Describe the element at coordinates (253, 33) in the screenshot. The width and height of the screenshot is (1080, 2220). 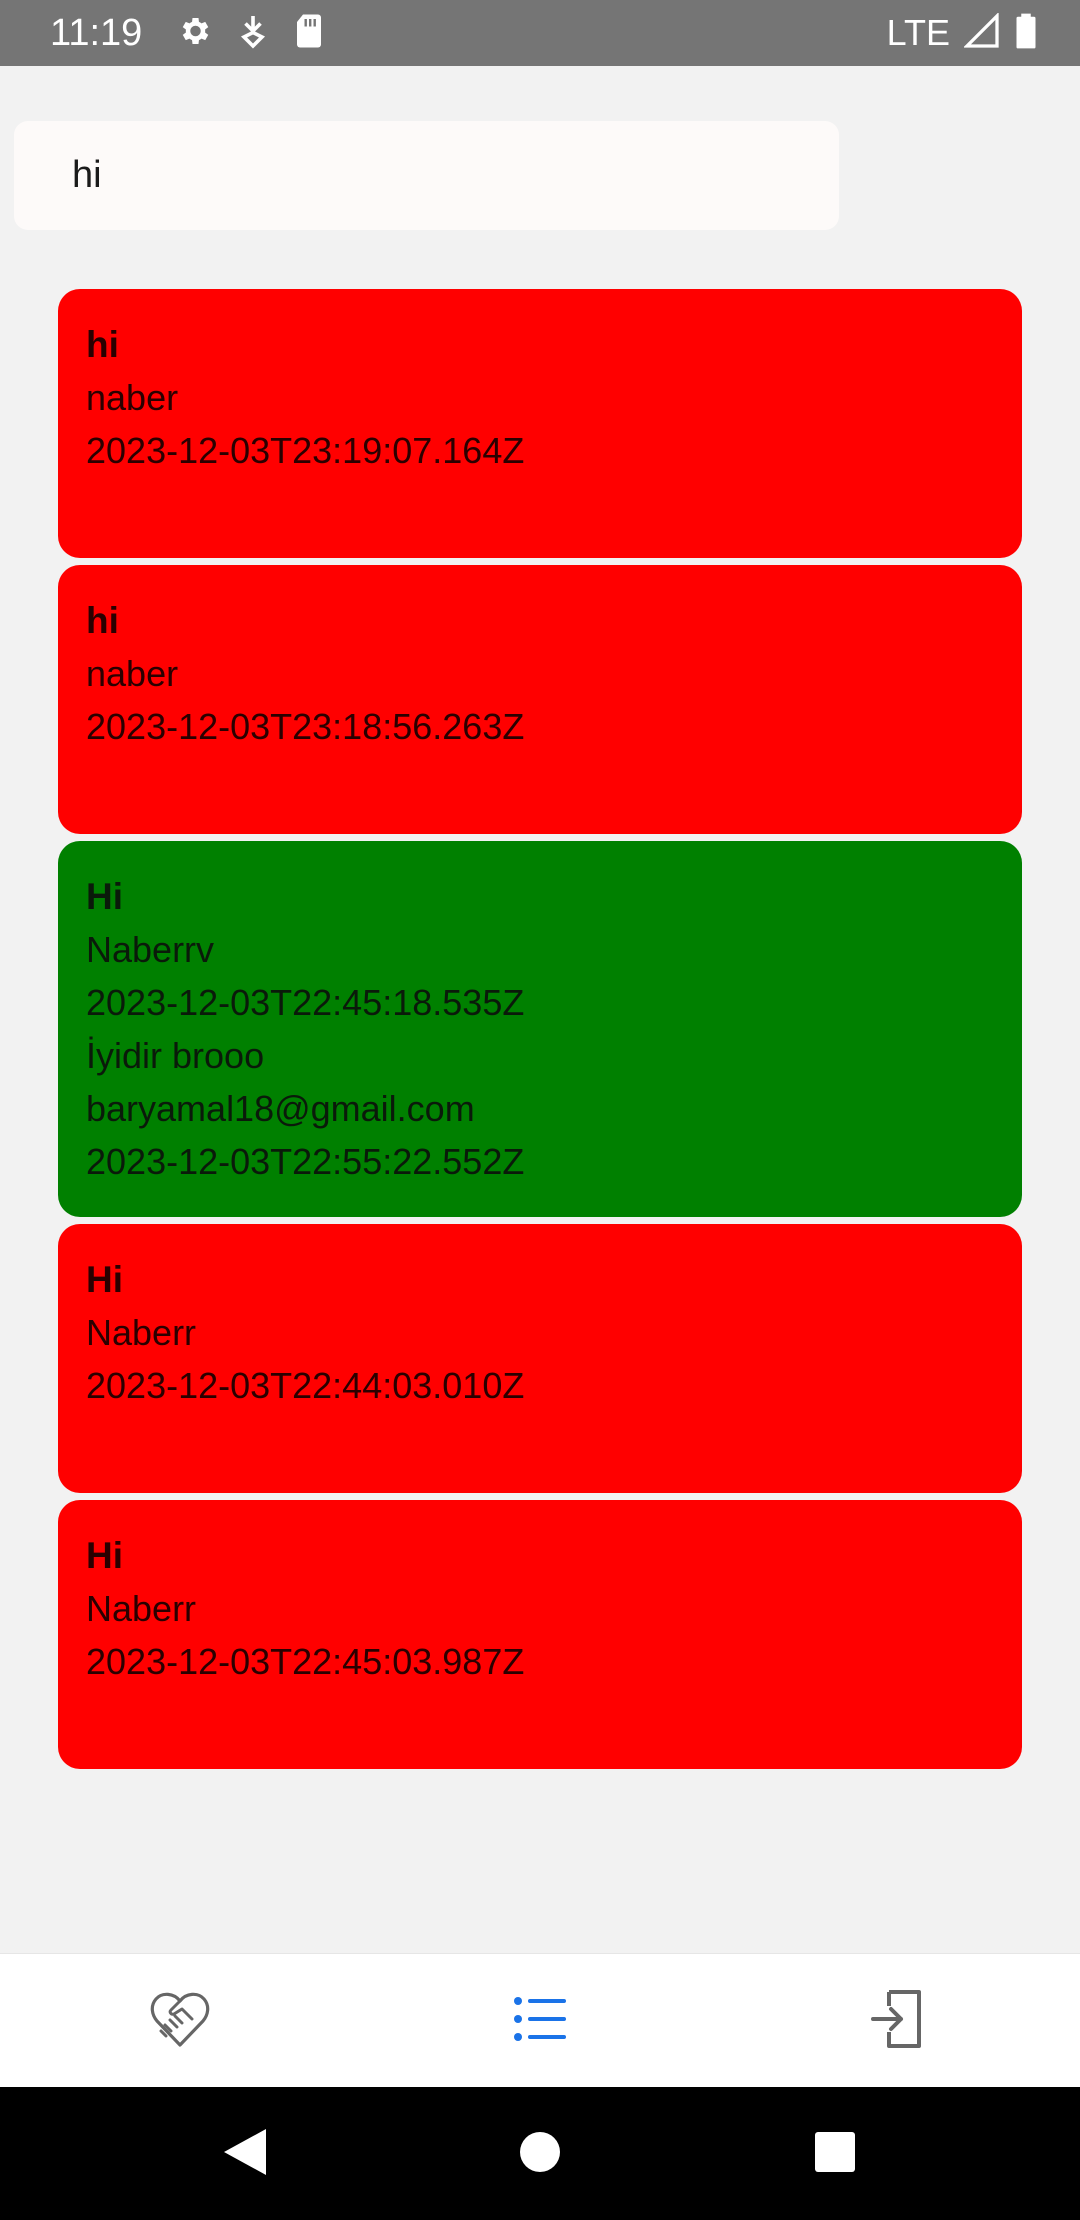
I see `download-icon` at that location.